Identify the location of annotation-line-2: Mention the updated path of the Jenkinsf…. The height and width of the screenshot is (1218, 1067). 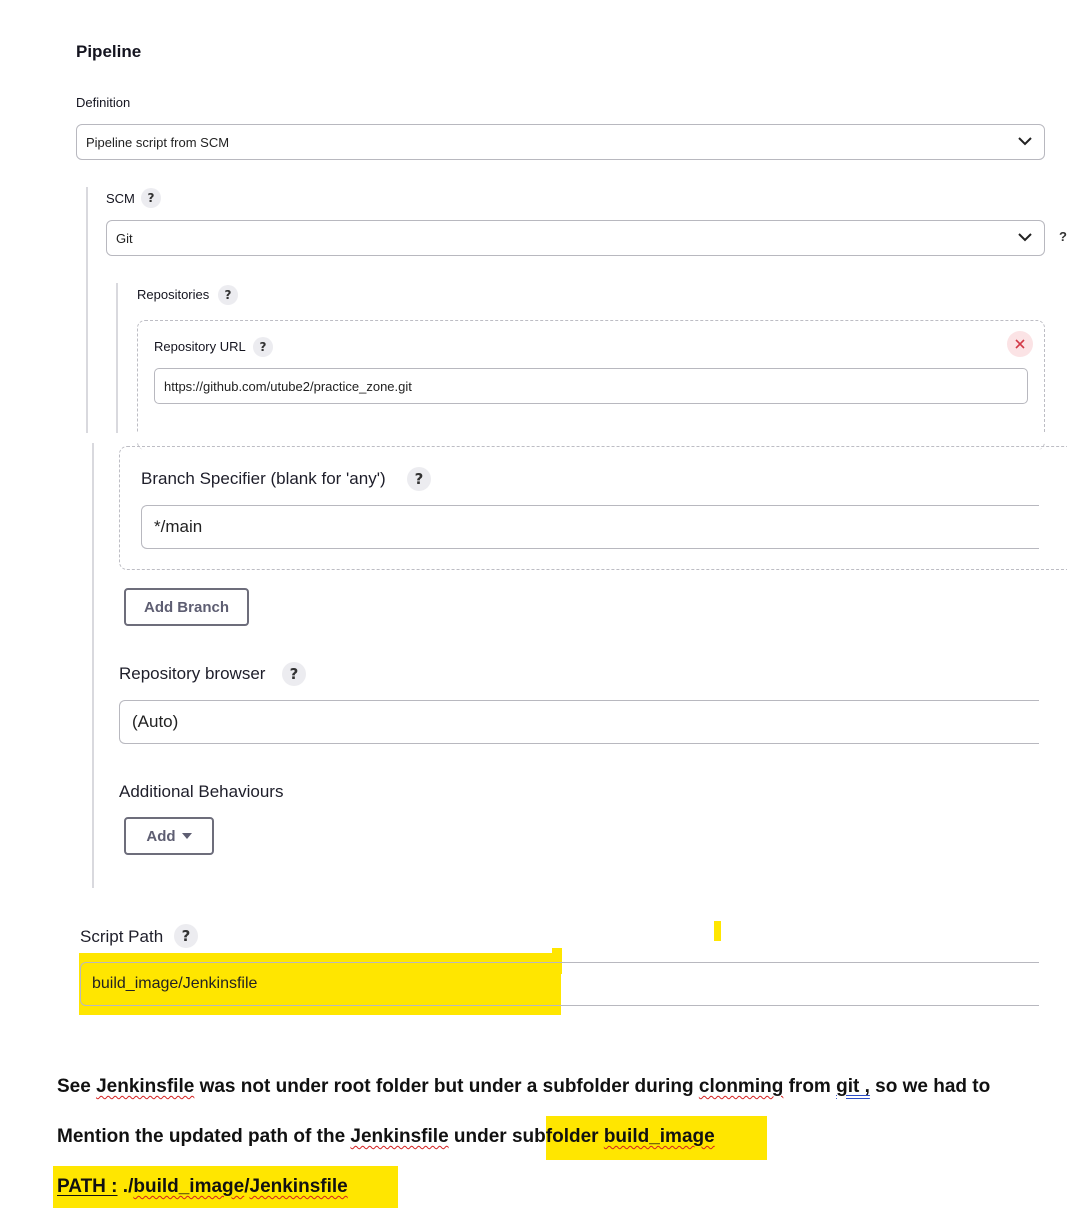
(386, 1137).